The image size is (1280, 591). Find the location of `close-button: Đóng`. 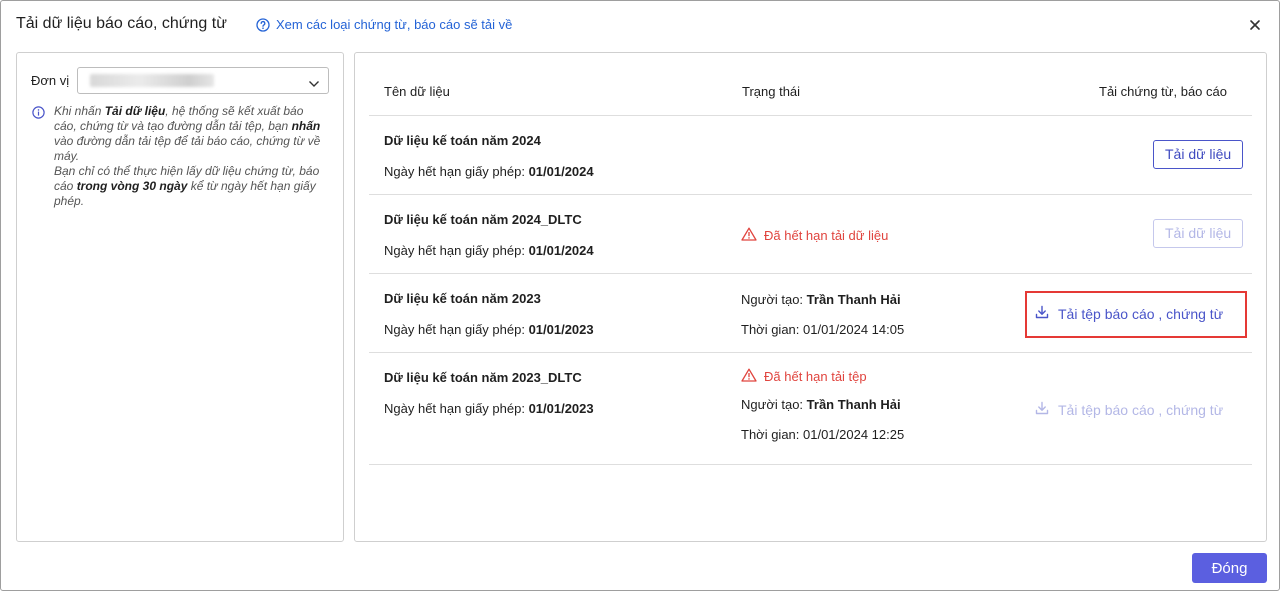

close-button: Đóng is located at coordinates (1229, 568).